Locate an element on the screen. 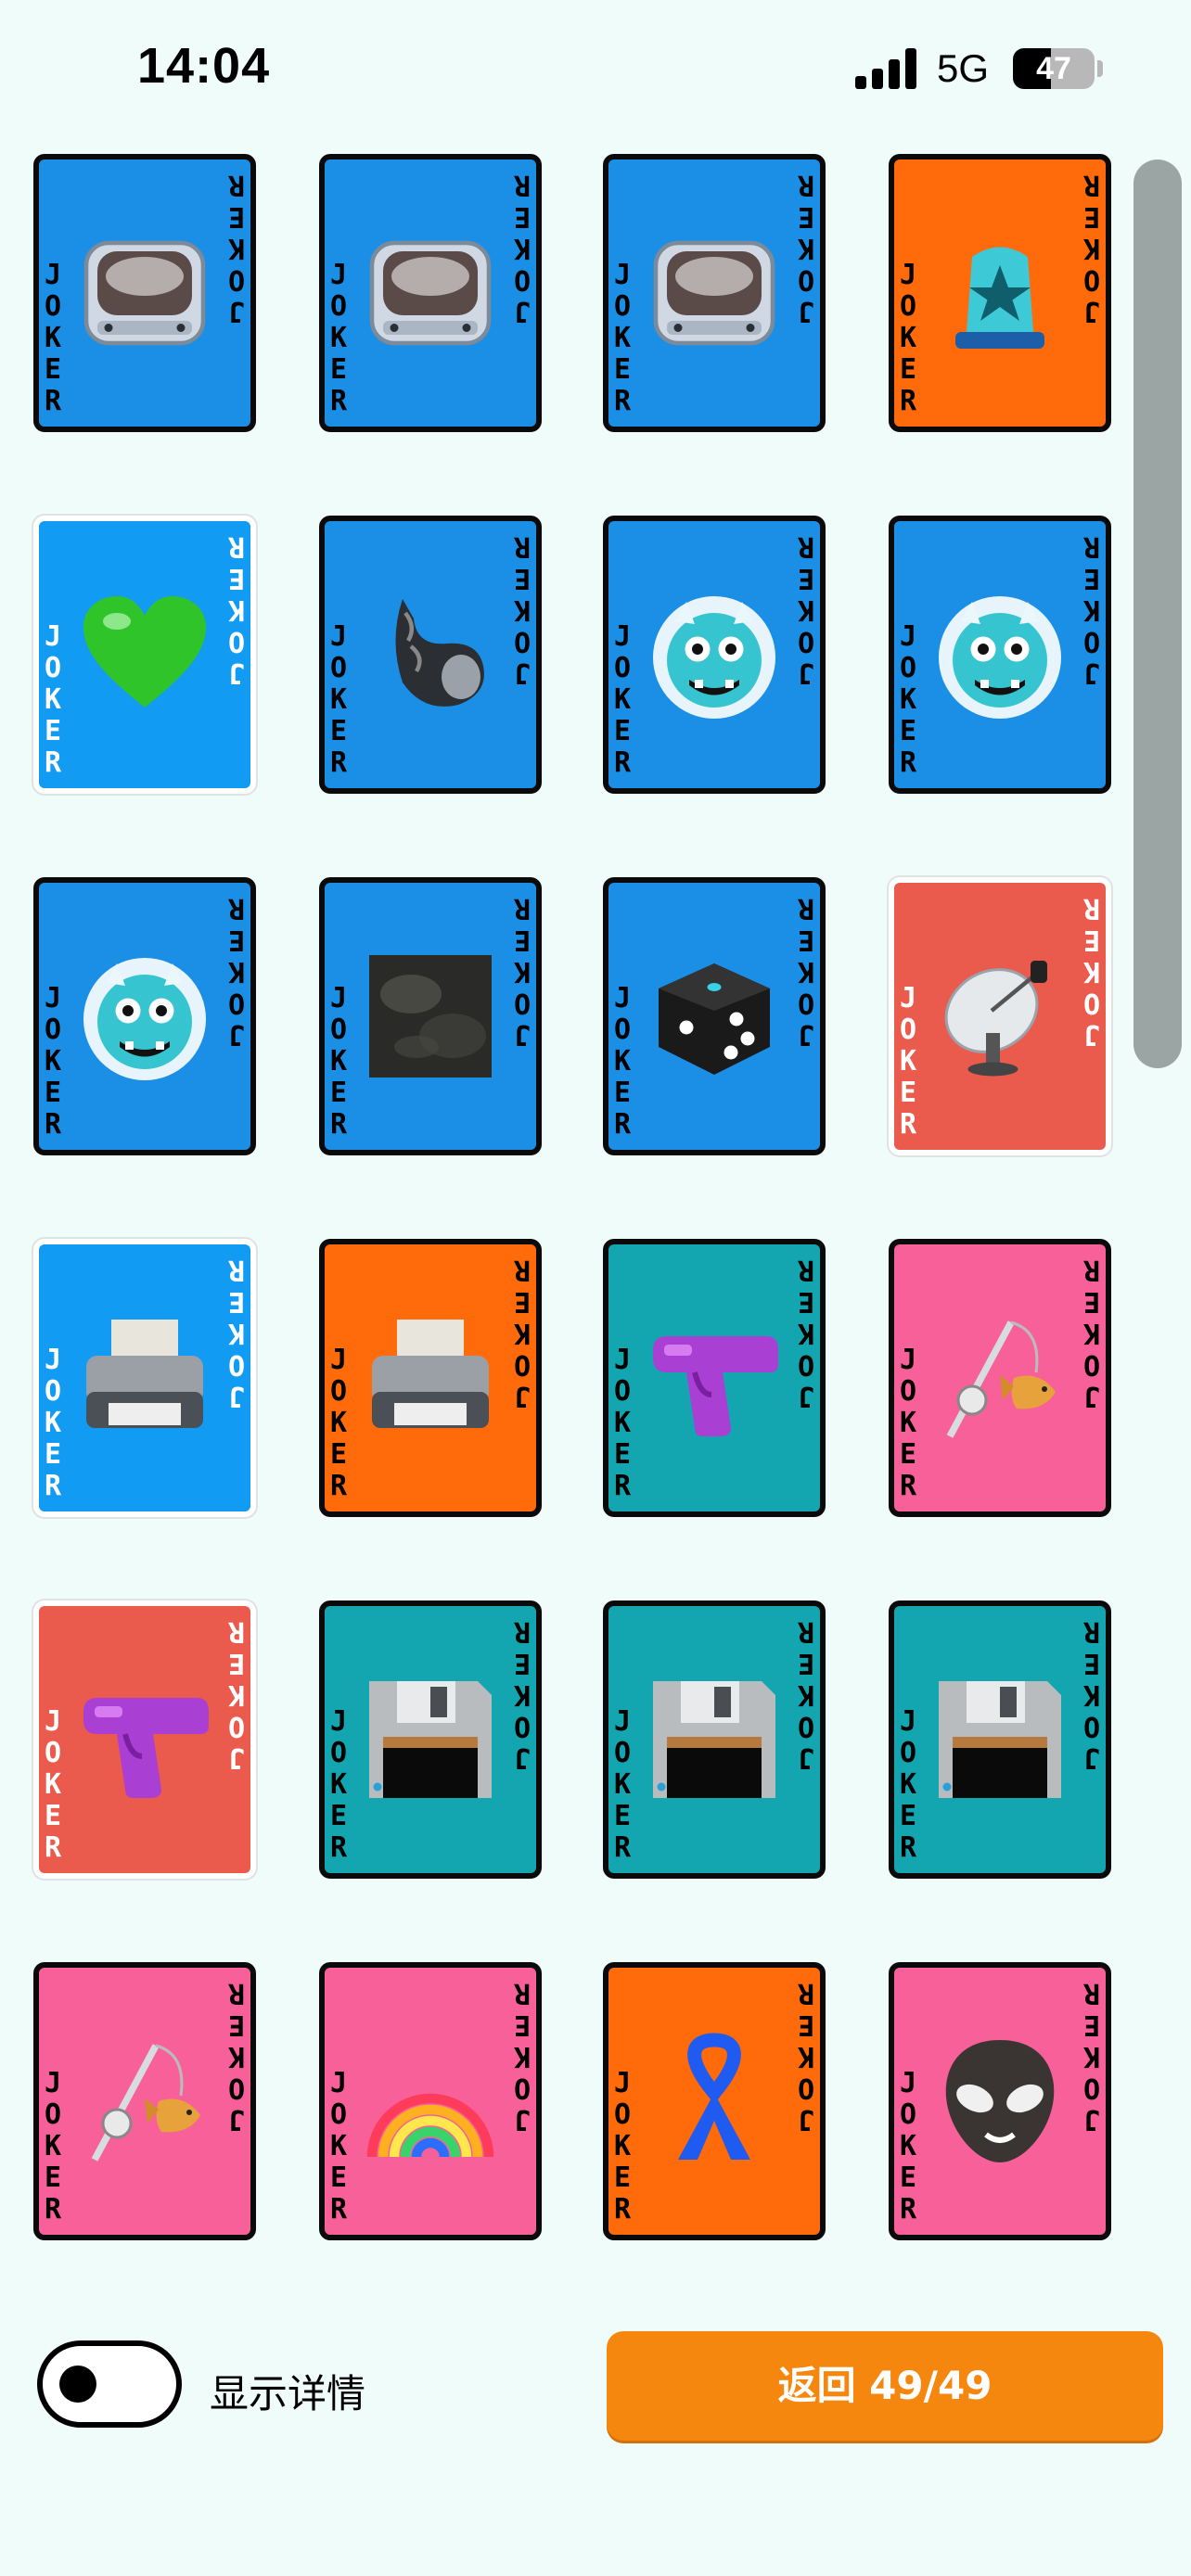 Image resolution: width=1191 pixels, height=2576 pixels. dice-icon is located at coordinates (714, 1017).